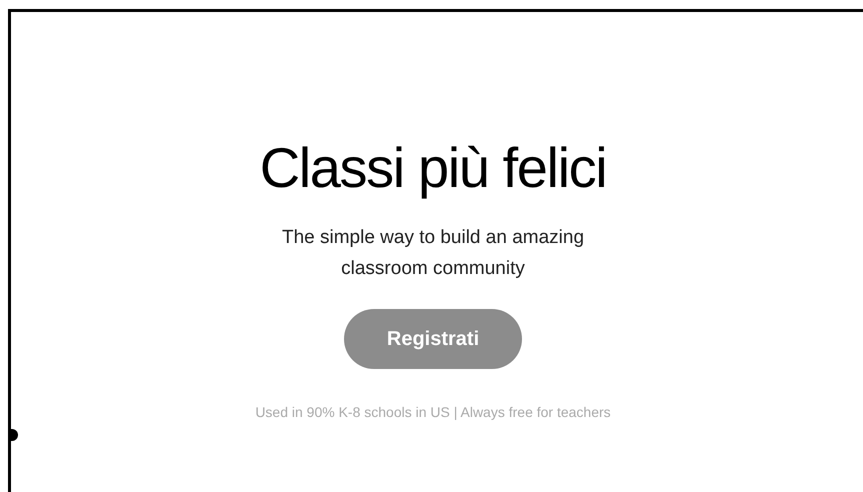 The width and height of the screenshot is (863, 492). Describe the element at coordinates (433, 168) in the screenshot. I see `hero-title: Classi più felici` at that location.